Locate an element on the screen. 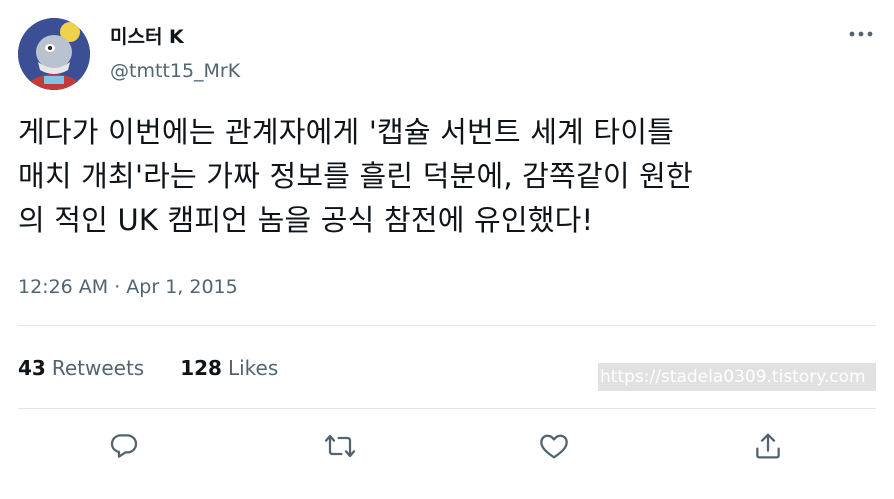  reply-button is located at coordinates (124, 446).